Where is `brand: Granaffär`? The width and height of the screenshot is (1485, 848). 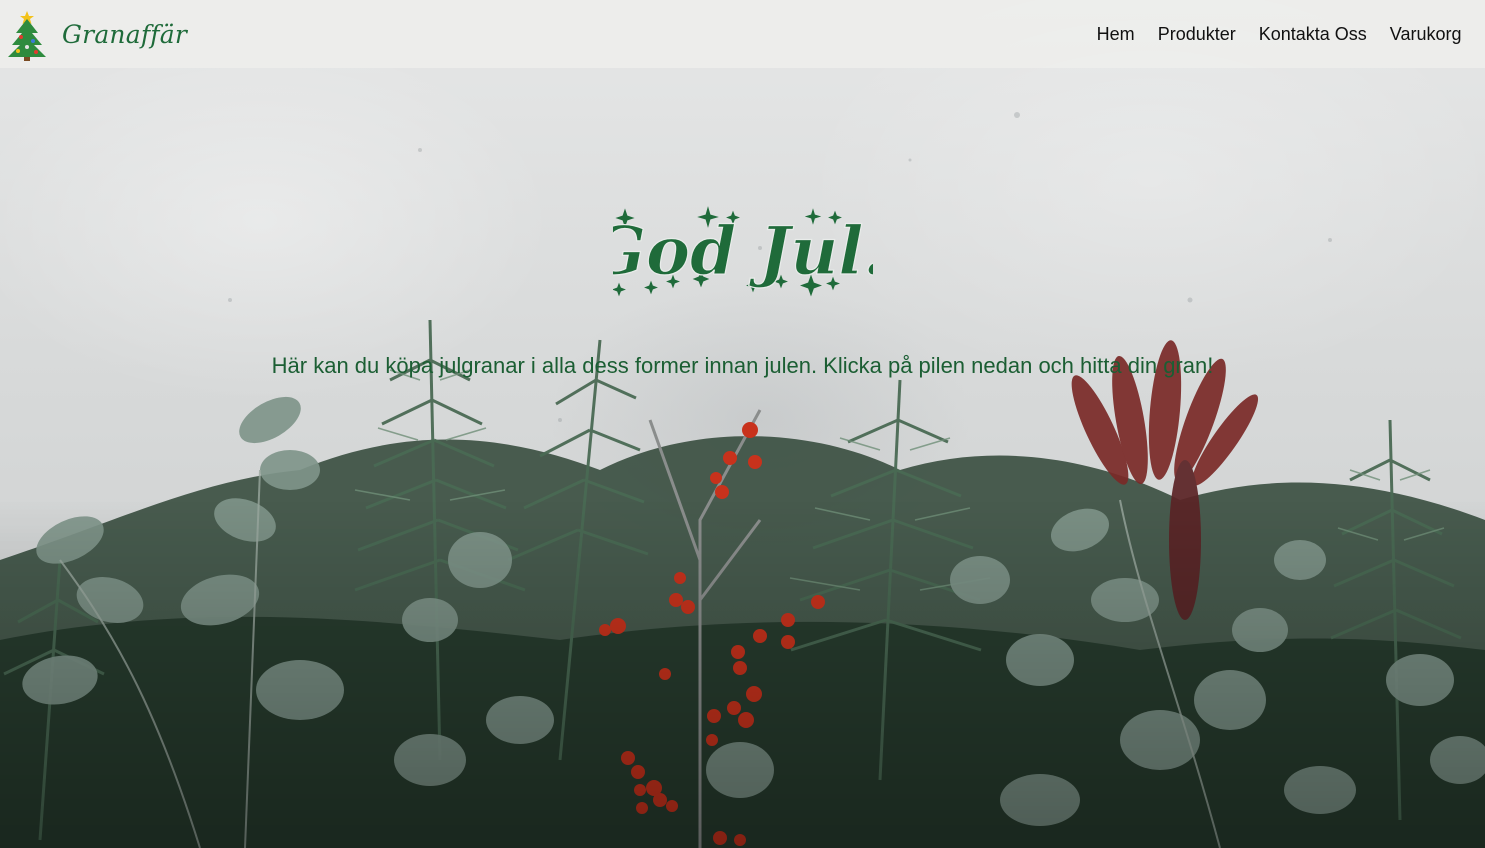 brand: Granaffär is located at coordinates (96, 34).